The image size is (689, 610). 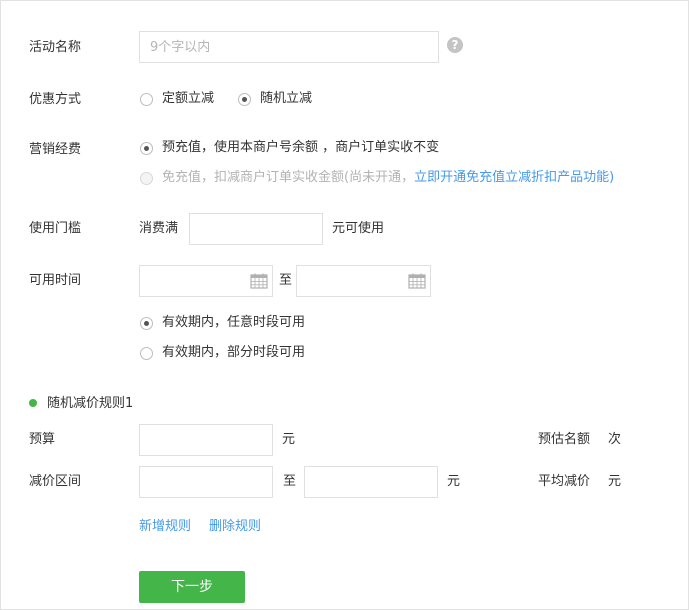 What do you see at coordinates (42, 439) in the screenshot?
I see `budget-label: 预算` at bounding box center [42, 439].